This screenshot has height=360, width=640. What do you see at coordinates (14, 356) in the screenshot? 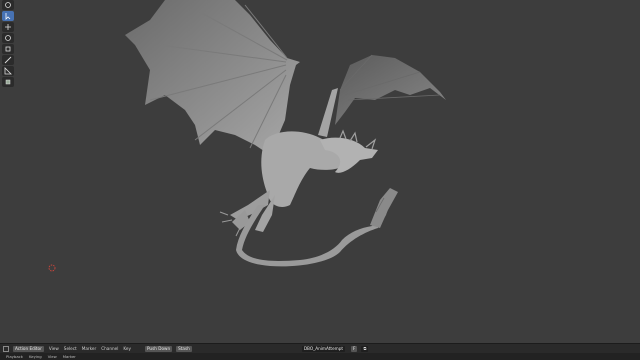
I see `status-playback: Playback` at bounding box center [14, 356].